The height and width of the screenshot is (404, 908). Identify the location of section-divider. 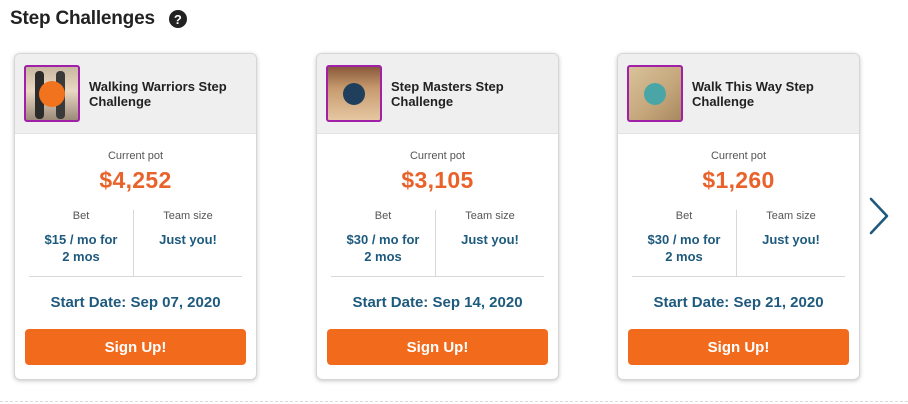
(454, 401).